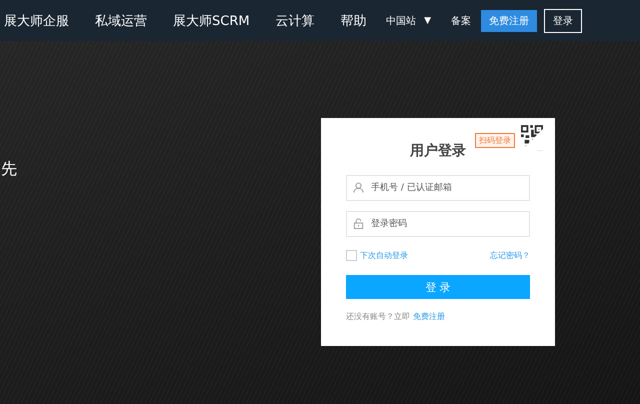  What do you see at coordinates (211, 21) in the screenshot?
I see `nav-link: 展大师SCRM` at bounding box center [211, 21].